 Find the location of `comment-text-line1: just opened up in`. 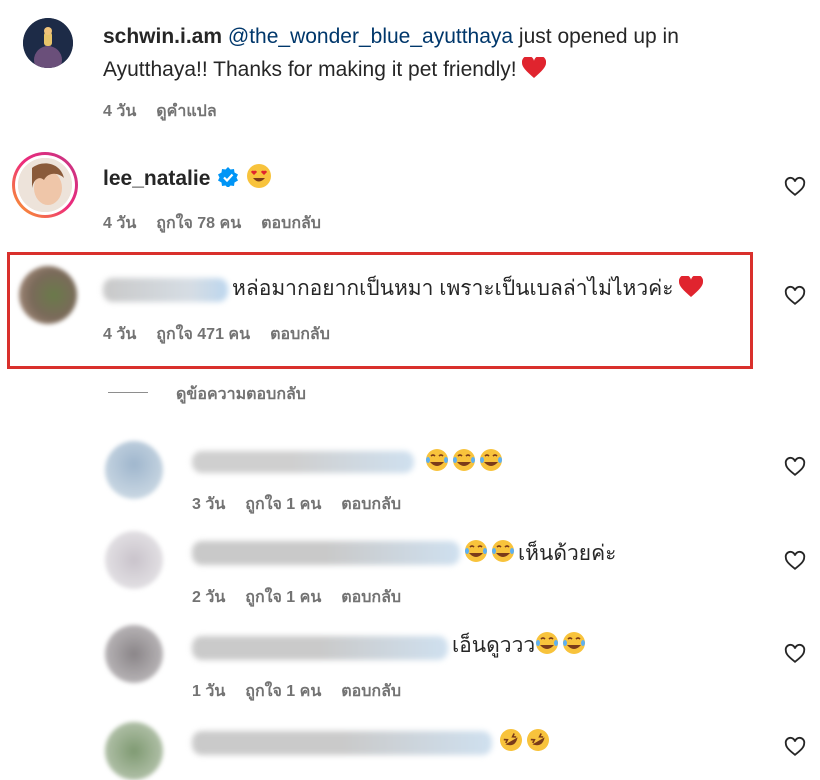

comment-text-line1: just opened up in is located at coordinates (596, 36).